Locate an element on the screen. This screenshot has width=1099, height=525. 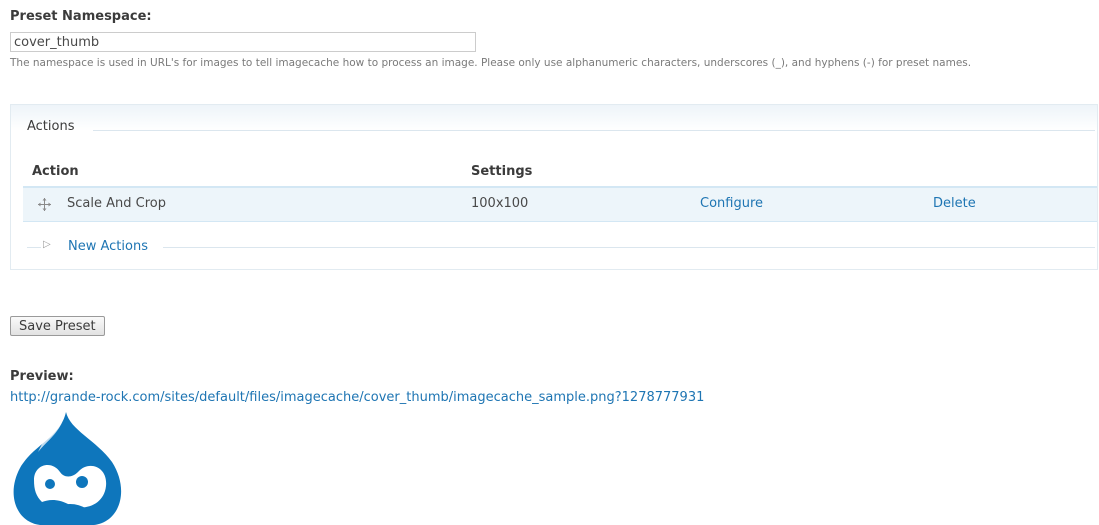
delete-link: Delete is located at coordinates (954, 203).